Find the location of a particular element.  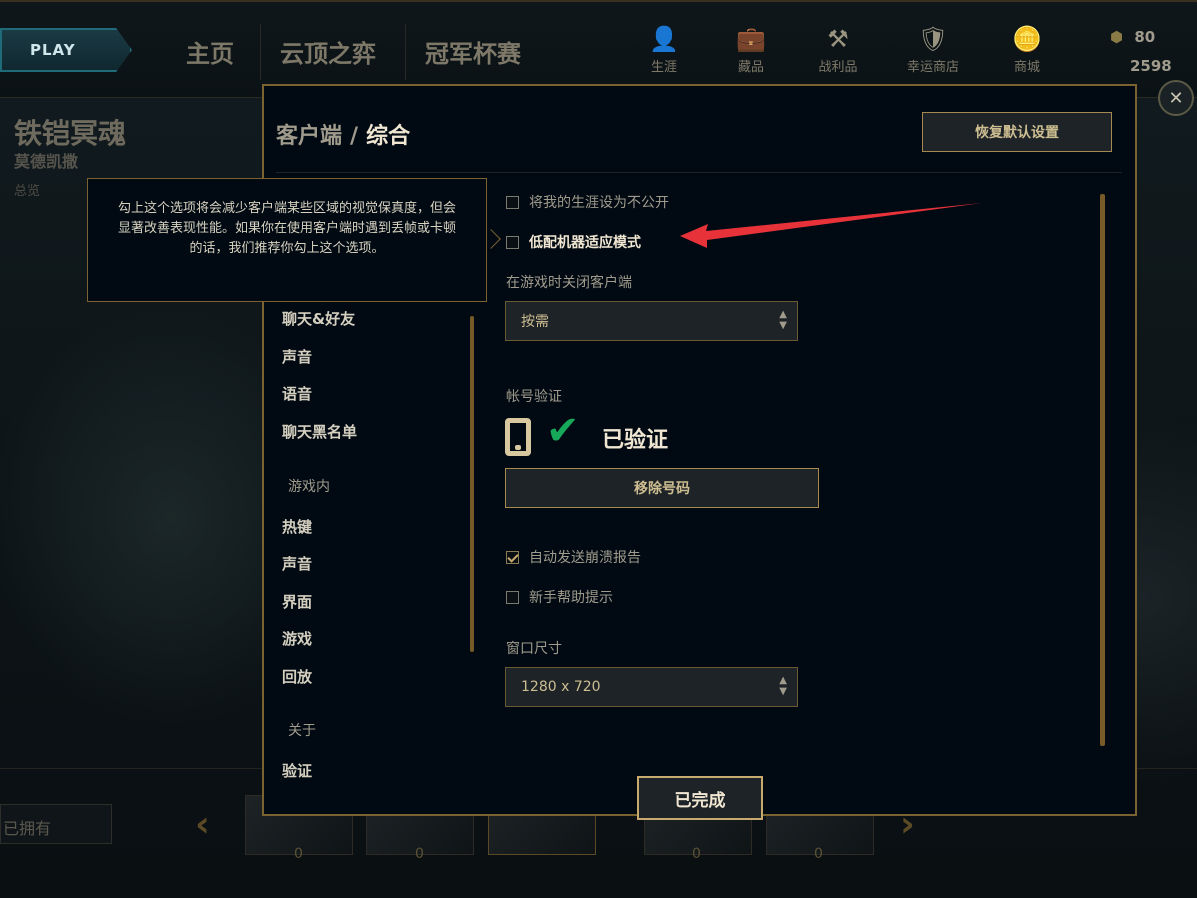

rp-value: 80 is located at coordinates (1145, 37).